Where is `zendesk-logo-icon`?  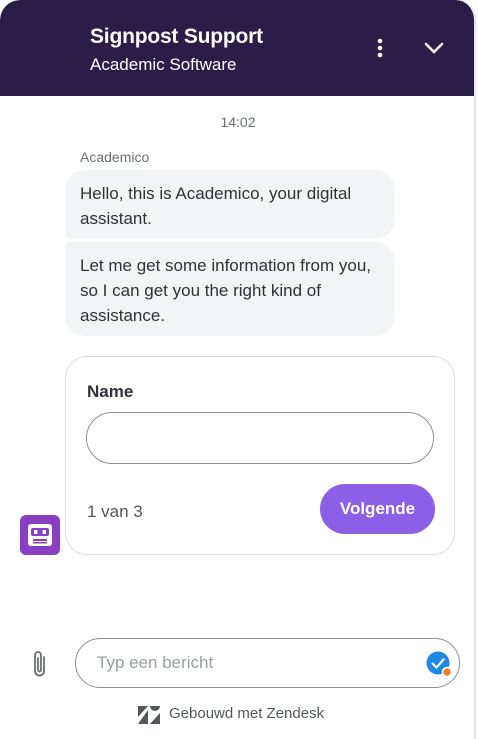
zendesk-logo-icon is located at coordinates (149, 715).